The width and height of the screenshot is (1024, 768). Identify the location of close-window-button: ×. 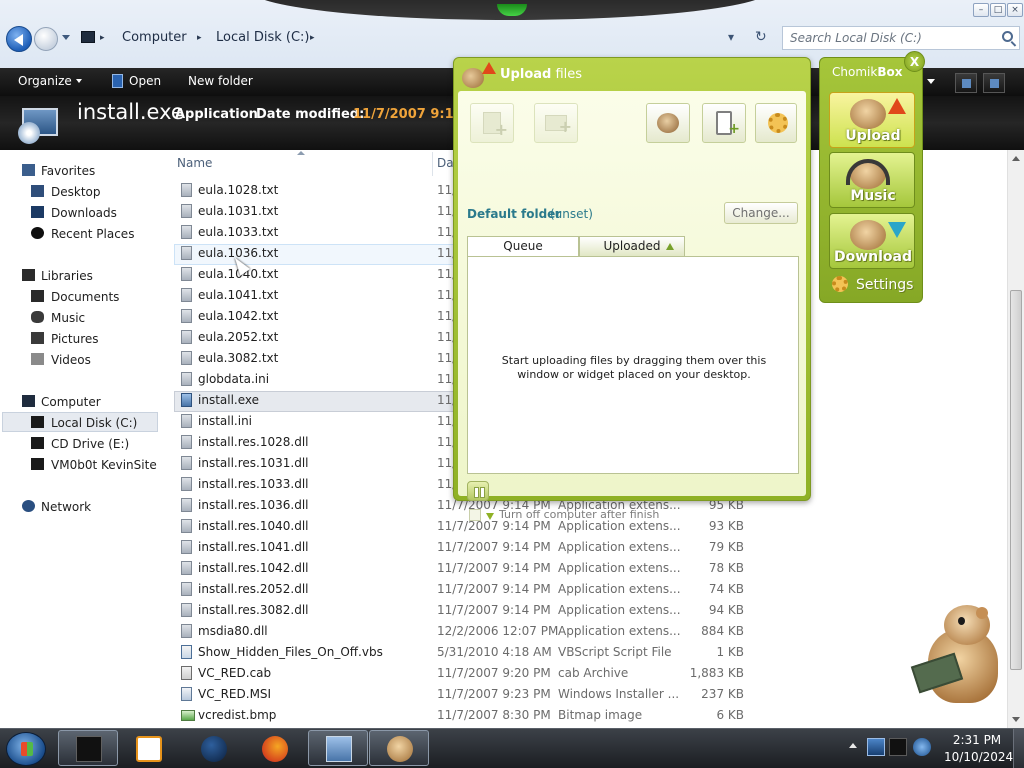
(1015, 10).